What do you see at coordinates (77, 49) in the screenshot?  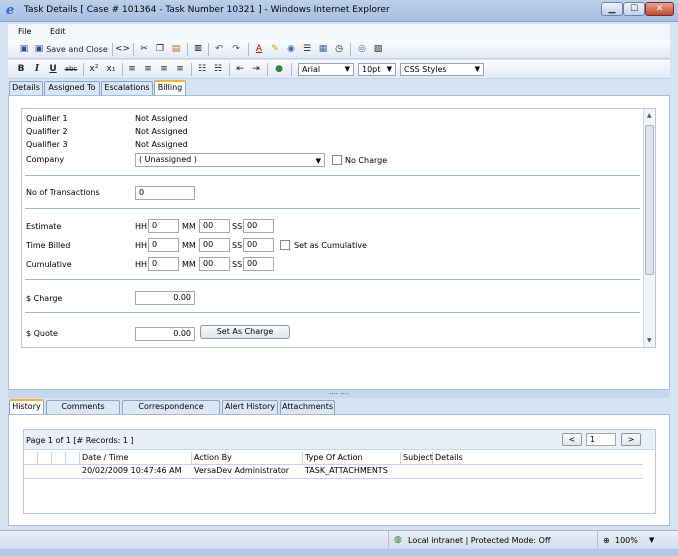 I see `save-and-close-button: Save and Close` at bounding box center [77, 49].